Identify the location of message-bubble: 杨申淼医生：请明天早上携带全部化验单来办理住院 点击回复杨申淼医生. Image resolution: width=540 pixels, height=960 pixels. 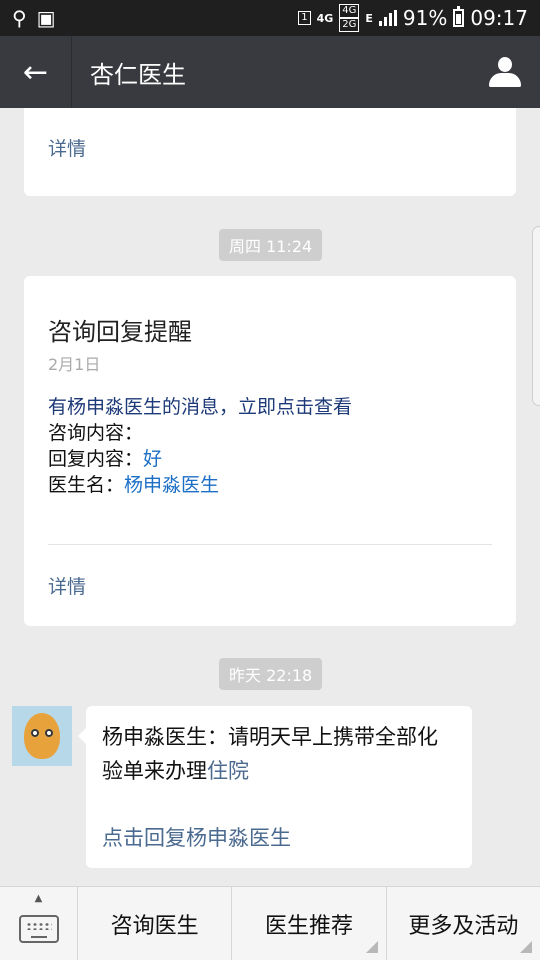
(275, 787).